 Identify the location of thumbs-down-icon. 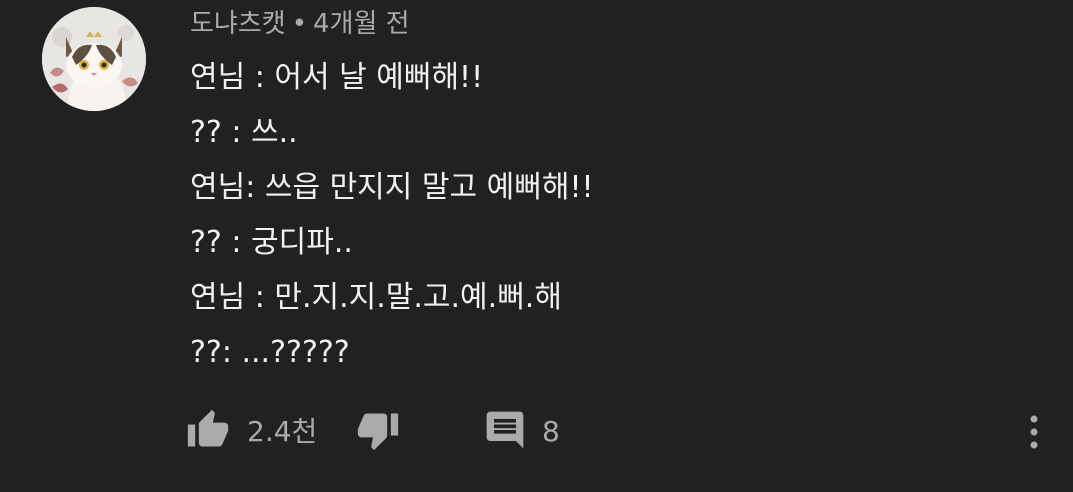
(378, 432).